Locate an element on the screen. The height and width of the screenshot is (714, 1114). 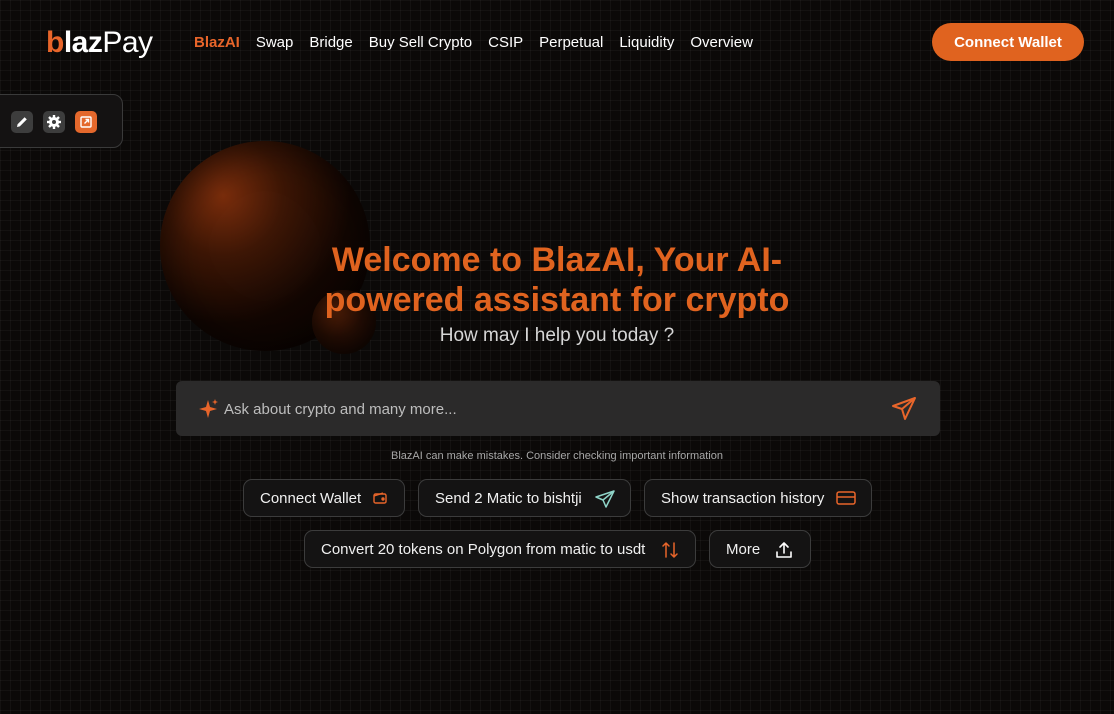
nav-item-csip: CSIP is located at coordinates (505, 43).